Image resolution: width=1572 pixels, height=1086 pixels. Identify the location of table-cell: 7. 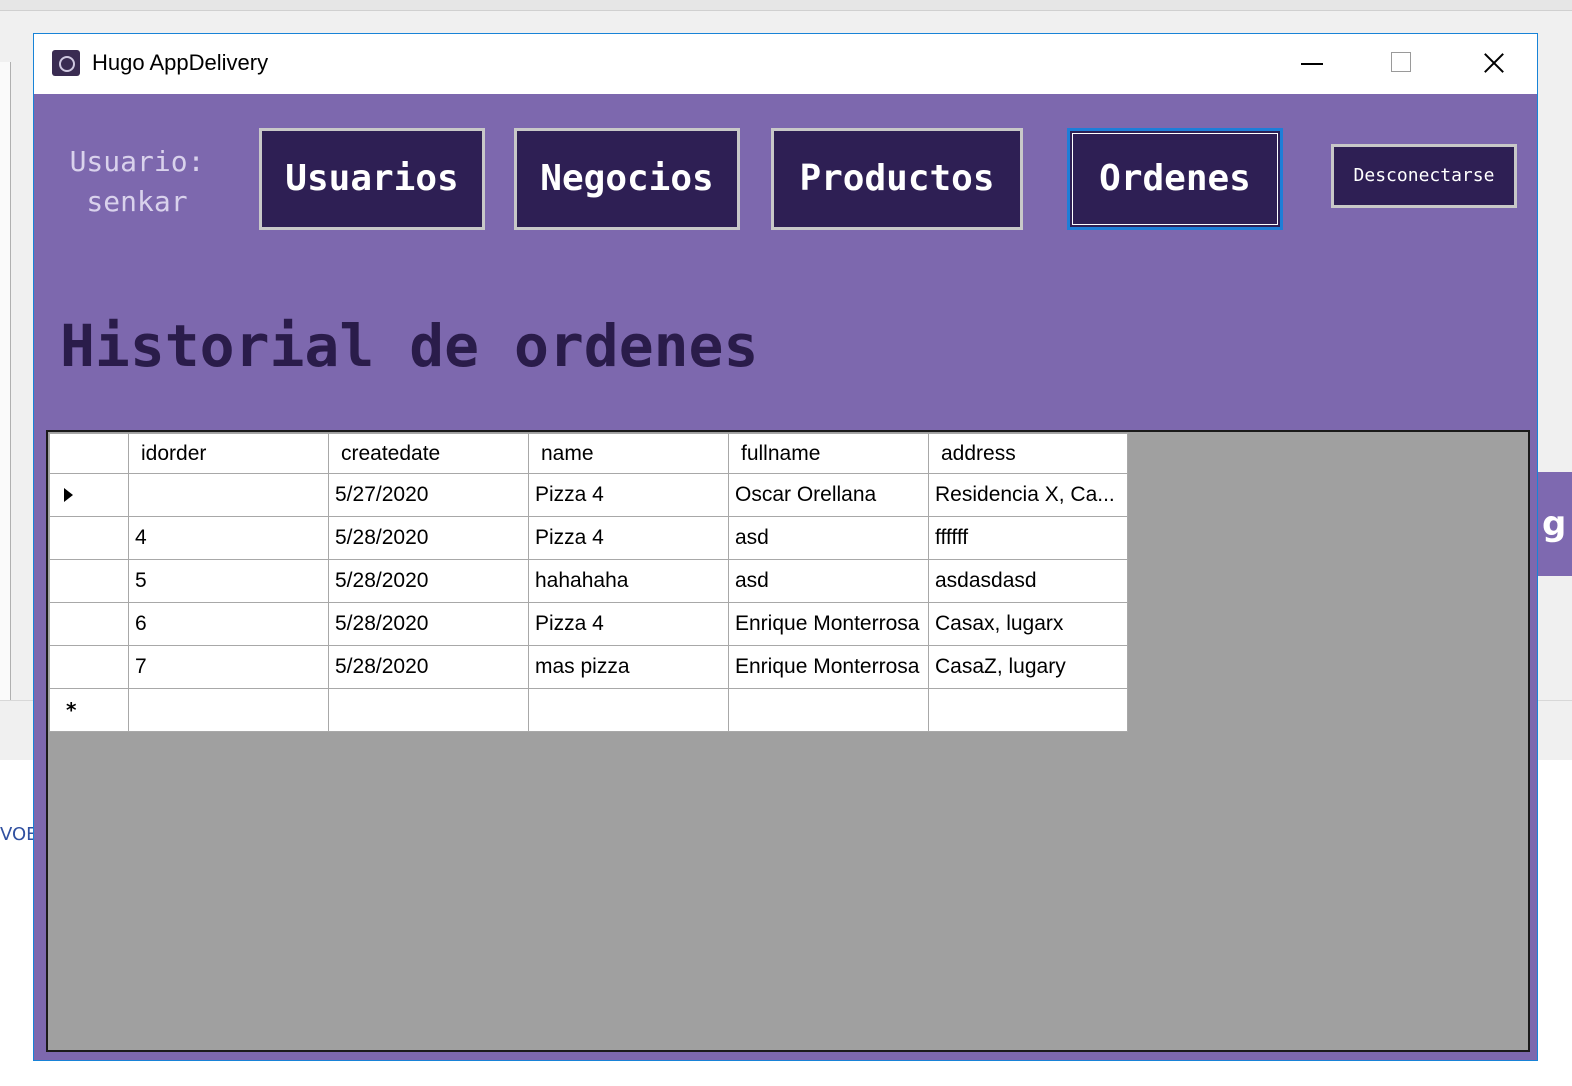
(228, 667).